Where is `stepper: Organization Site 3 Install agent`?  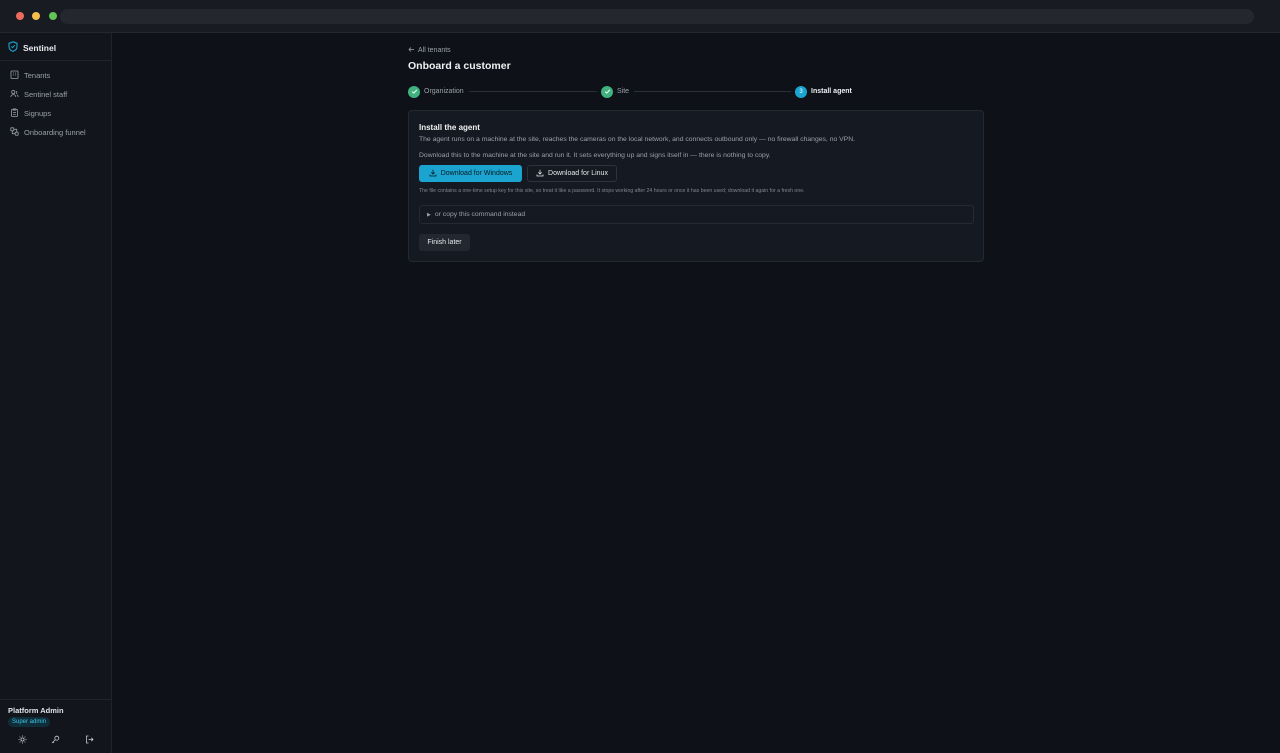 stepper: Organization Site 3 Install agent is located at coordinates (696, 91).